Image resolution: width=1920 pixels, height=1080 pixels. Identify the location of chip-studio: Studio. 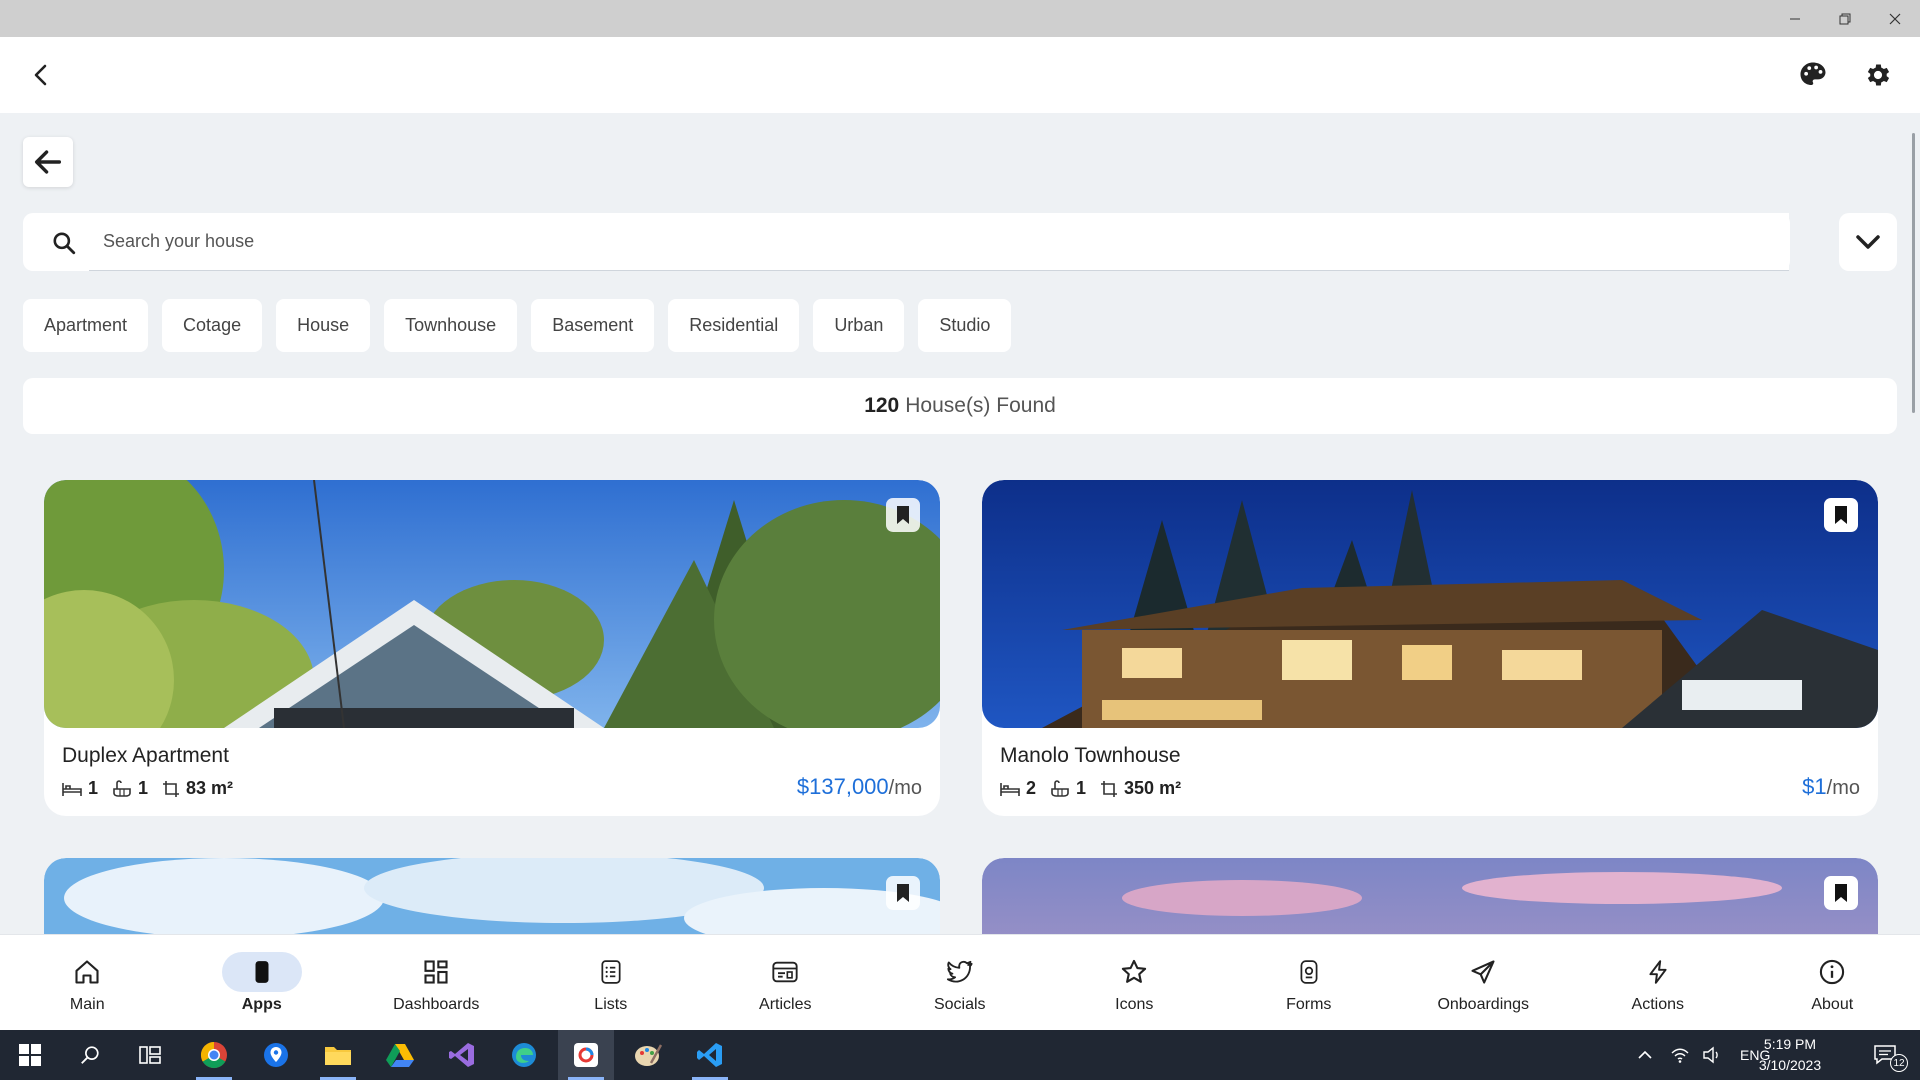
(965, 325).